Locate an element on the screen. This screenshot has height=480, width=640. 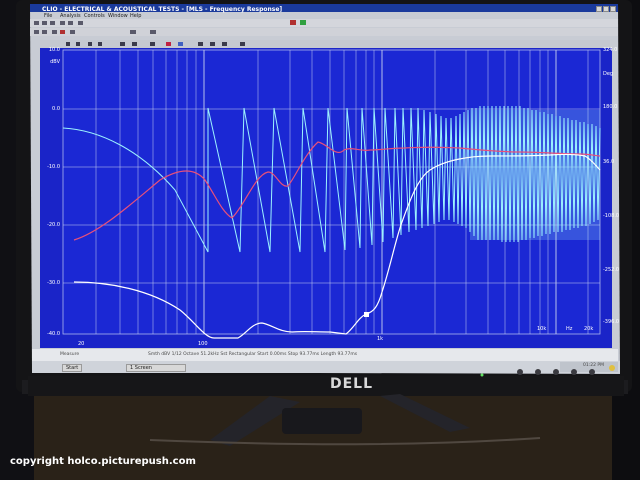
power-led-icon is located at coordinates (612, 368).